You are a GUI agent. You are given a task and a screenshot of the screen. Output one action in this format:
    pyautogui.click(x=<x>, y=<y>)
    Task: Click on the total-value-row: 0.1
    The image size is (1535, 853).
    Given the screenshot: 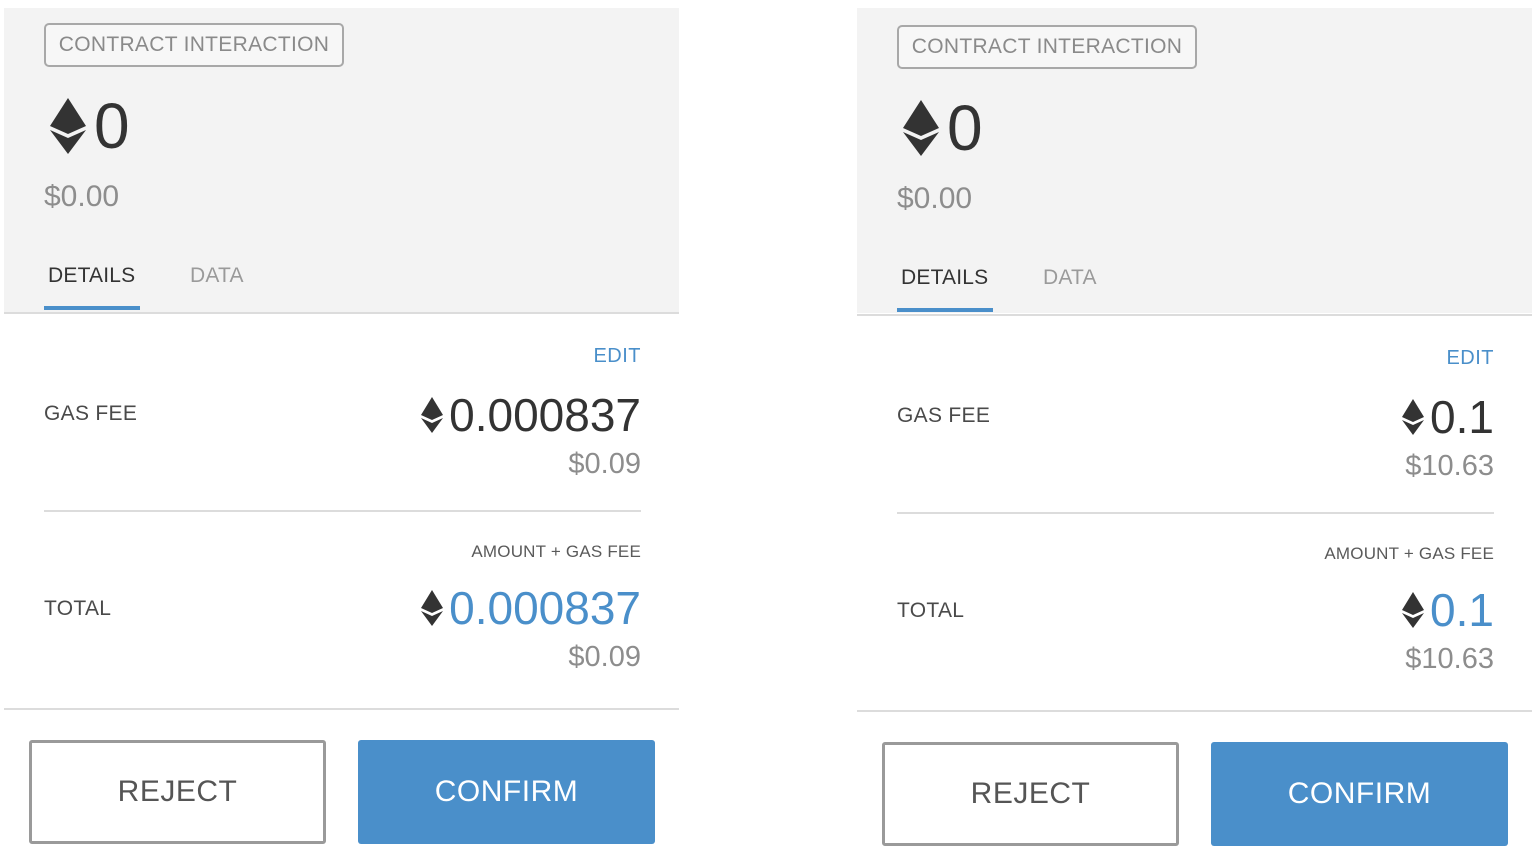 What is the action you would take?
    pyautogui.click(x=1448, y=610)
    